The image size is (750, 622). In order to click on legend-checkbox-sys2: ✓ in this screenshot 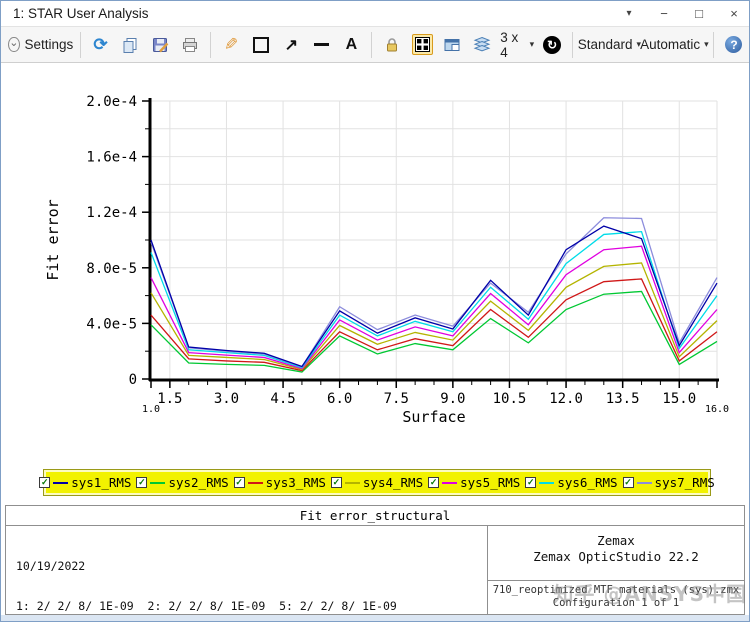, I will do `click(142, 482)`.